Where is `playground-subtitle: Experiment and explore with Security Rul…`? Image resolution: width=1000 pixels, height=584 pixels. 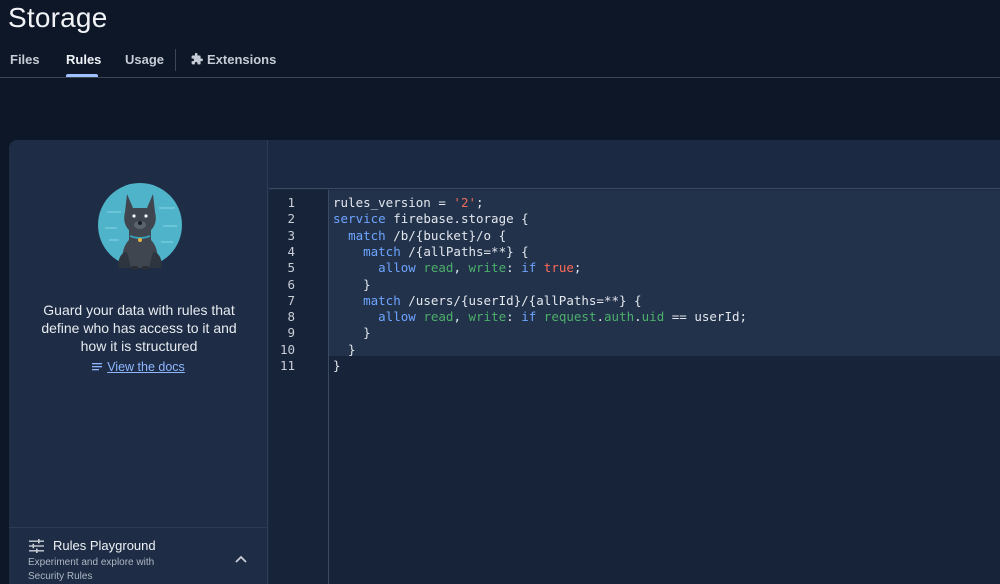 playground-subtitle: Experiment and explore with Security Rul… is located at coordinates (91, 569).